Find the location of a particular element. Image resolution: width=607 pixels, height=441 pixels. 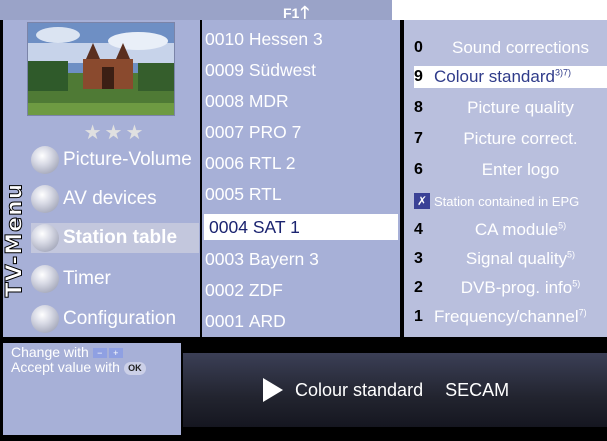

option-dvb-prog-info: 2 DVB-prog. info5) is located at coordinates (510, 288).